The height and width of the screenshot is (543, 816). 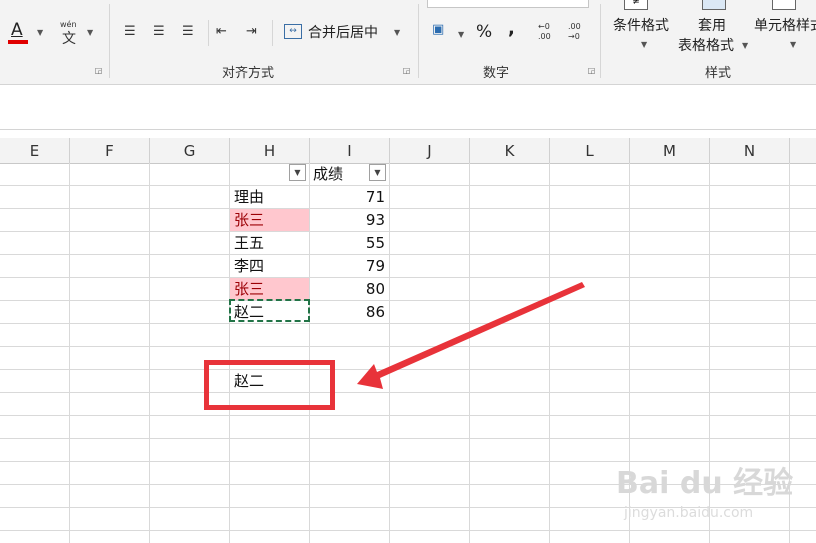 What do you see at coordinates (461, 34) in the screenshot?
I see `accounting-format-dropdown: ▼` at bounding box center [461, 34].